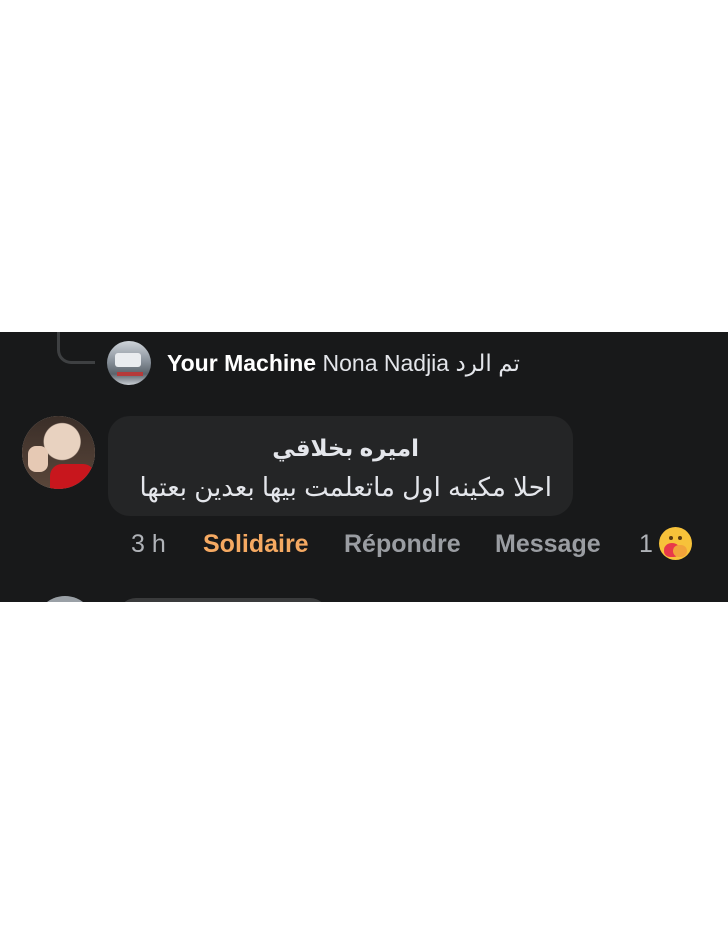 The image size is (728, 934). What do you see at coordinates (58, 452) in the screenshot?
I see `commenter-avatar` at bounding box center [58, 452].